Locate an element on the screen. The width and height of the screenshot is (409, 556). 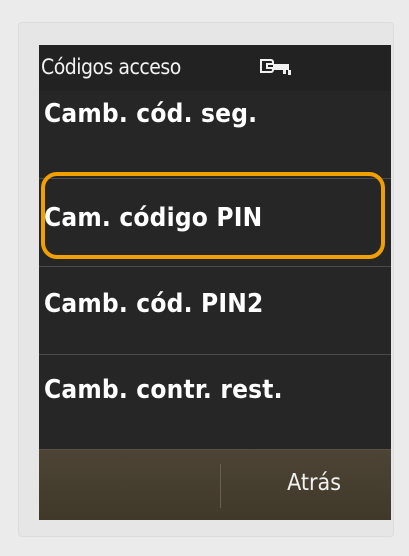
softkey-bar: Atrás is located at coordinates (215, 484).